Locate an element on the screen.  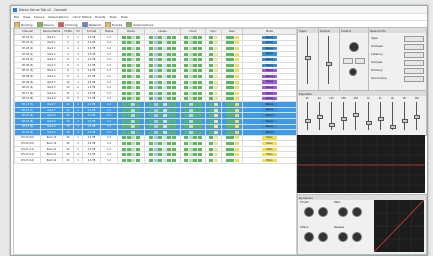
eq-band: 32 is located at coordinates (307, 115).